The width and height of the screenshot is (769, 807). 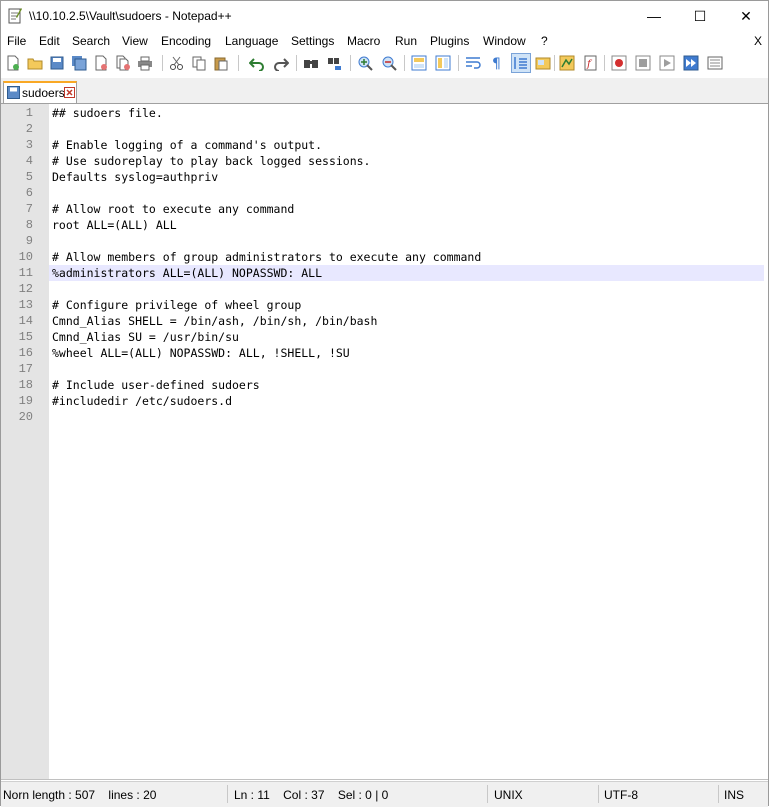 What do you see at coordinates (591, 63) in the screenshot?
I see `function-list-icon: f` at bounding box center [591, 63].